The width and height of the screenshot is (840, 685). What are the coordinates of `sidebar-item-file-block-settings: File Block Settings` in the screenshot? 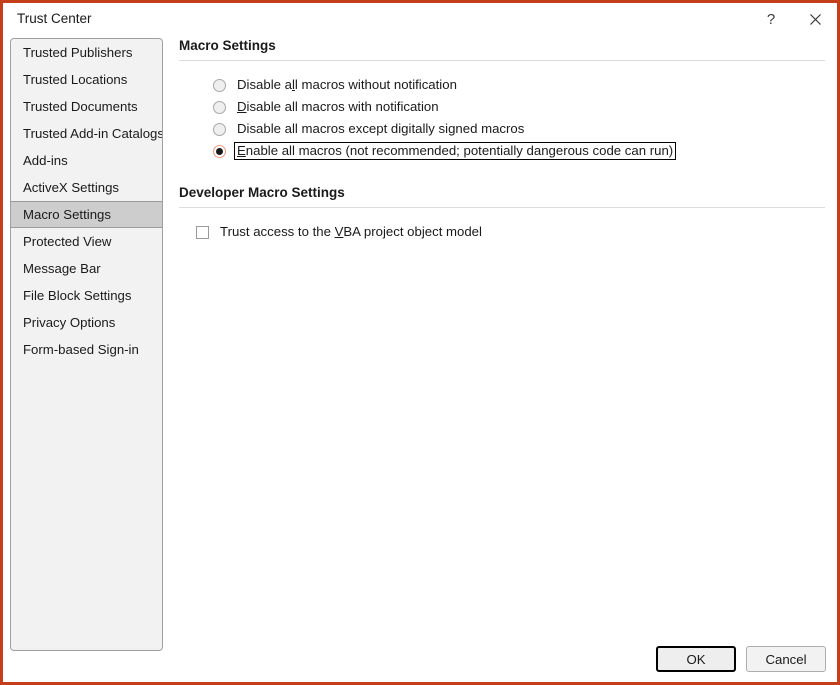 It's located at (86, 295).